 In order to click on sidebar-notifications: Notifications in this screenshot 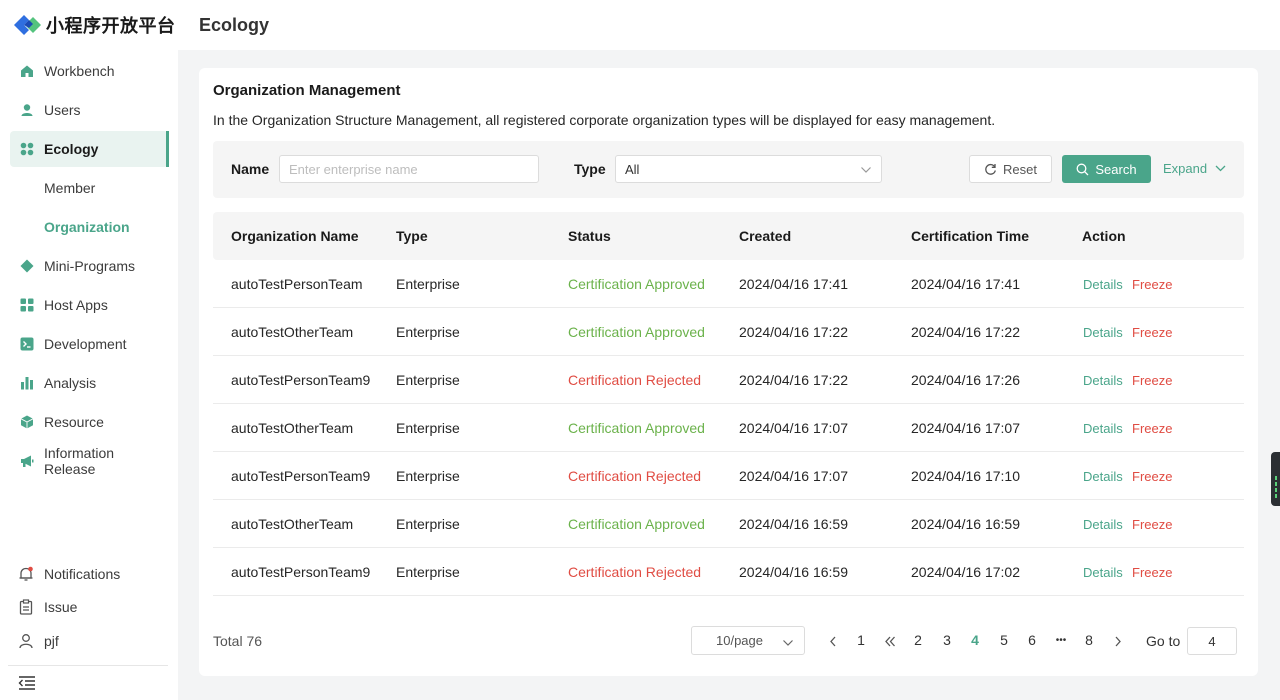, I will do `click(69, 574)`.